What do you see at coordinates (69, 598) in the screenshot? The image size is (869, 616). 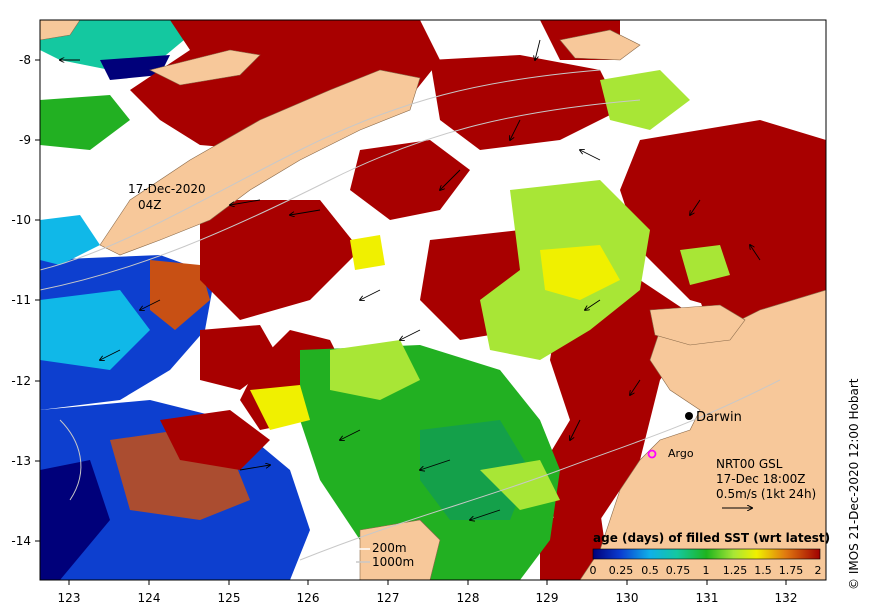 I see `lon-tick-label: 123` at bounding box center [69, 598].